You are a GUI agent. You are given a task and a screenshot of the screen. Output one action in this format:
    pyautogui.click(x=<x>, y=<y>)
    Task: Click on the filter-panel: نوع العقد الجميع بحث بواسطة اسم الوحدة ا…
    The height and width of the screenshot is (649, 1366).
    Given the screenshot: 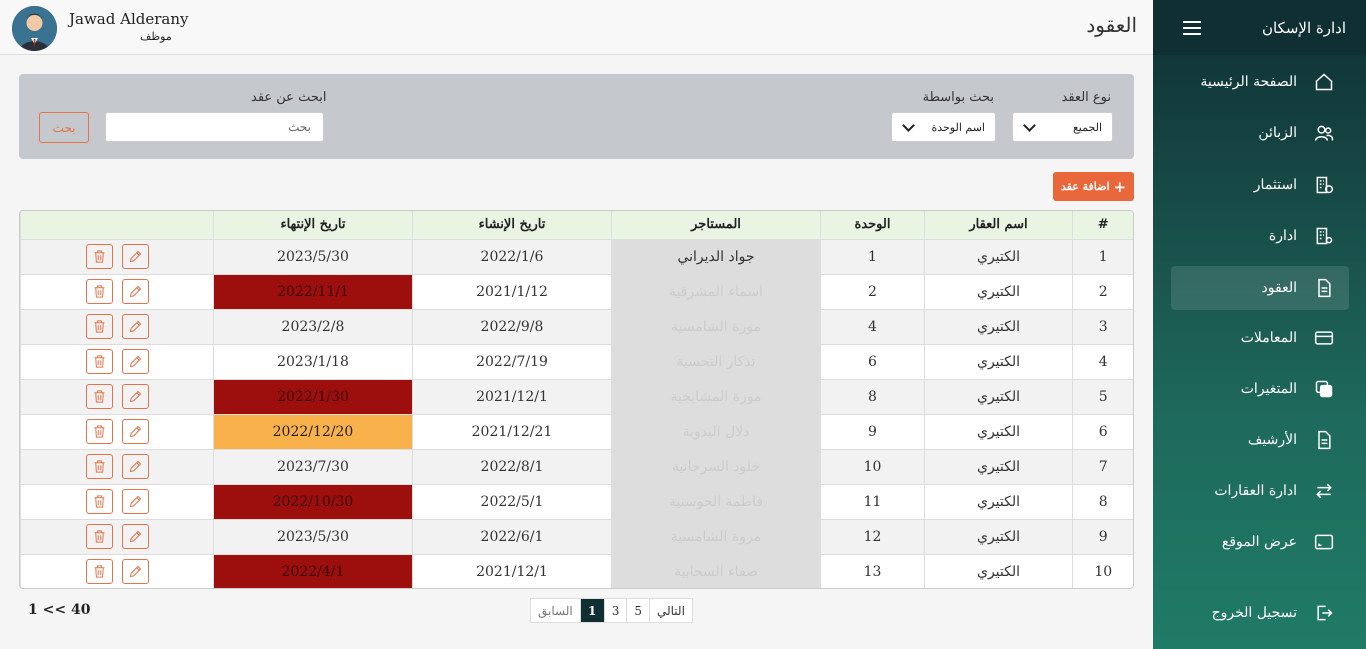 What is the action you would take?
    pyautogui.click(x=576, y=116)
    